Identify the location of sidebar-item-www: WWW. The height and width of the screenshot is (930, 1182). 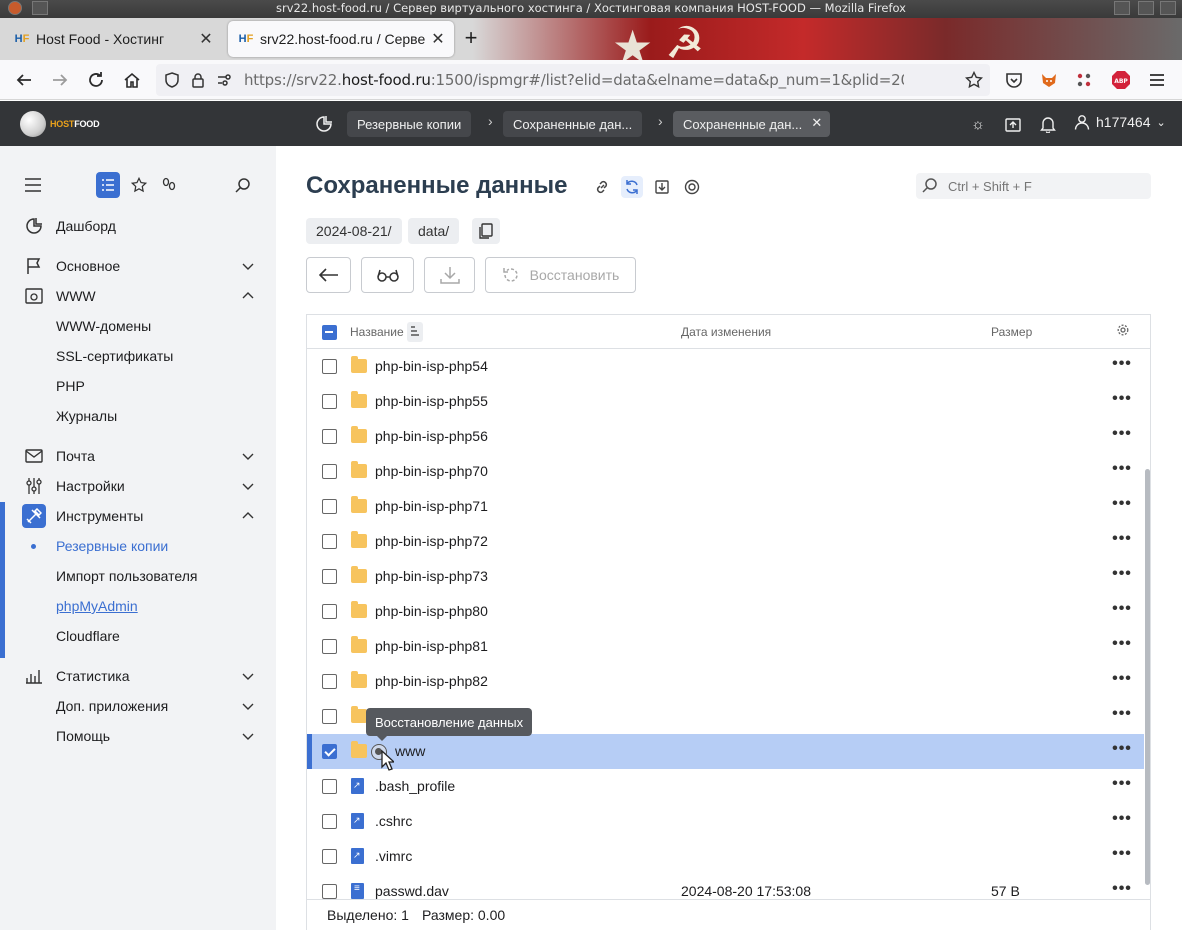
(138, 296).